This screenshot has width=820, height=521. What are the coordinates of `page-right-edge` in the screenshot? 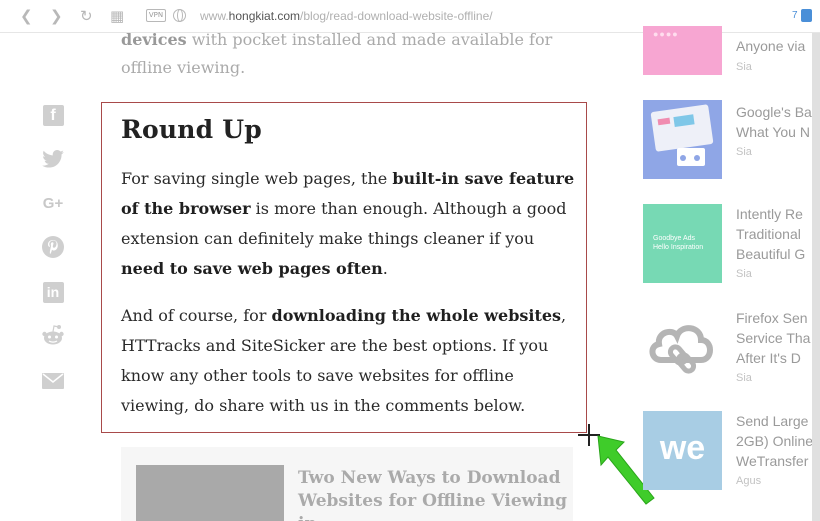 It's located at (816, 277).